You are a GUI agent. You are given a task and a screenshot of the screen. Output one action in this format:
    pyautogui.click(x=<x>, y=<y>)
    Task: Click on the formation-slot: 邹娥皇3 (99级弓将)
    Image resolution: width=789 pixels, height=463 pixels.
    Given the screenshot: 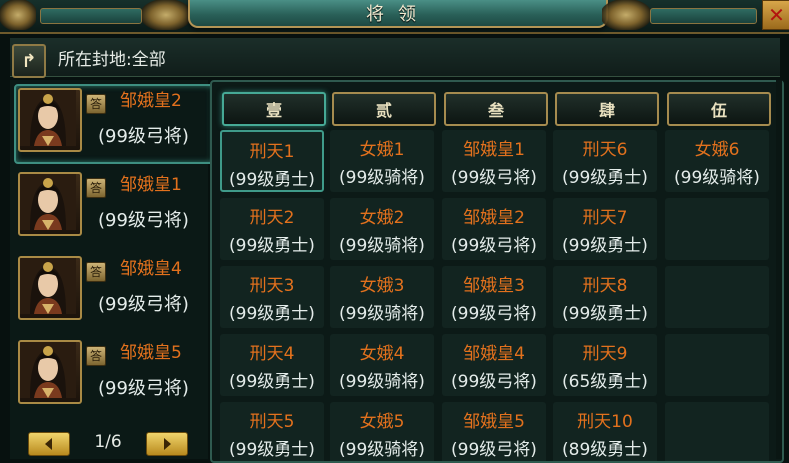 What is the action you would take?
    pyautogui.click(x=494, y=297)
    